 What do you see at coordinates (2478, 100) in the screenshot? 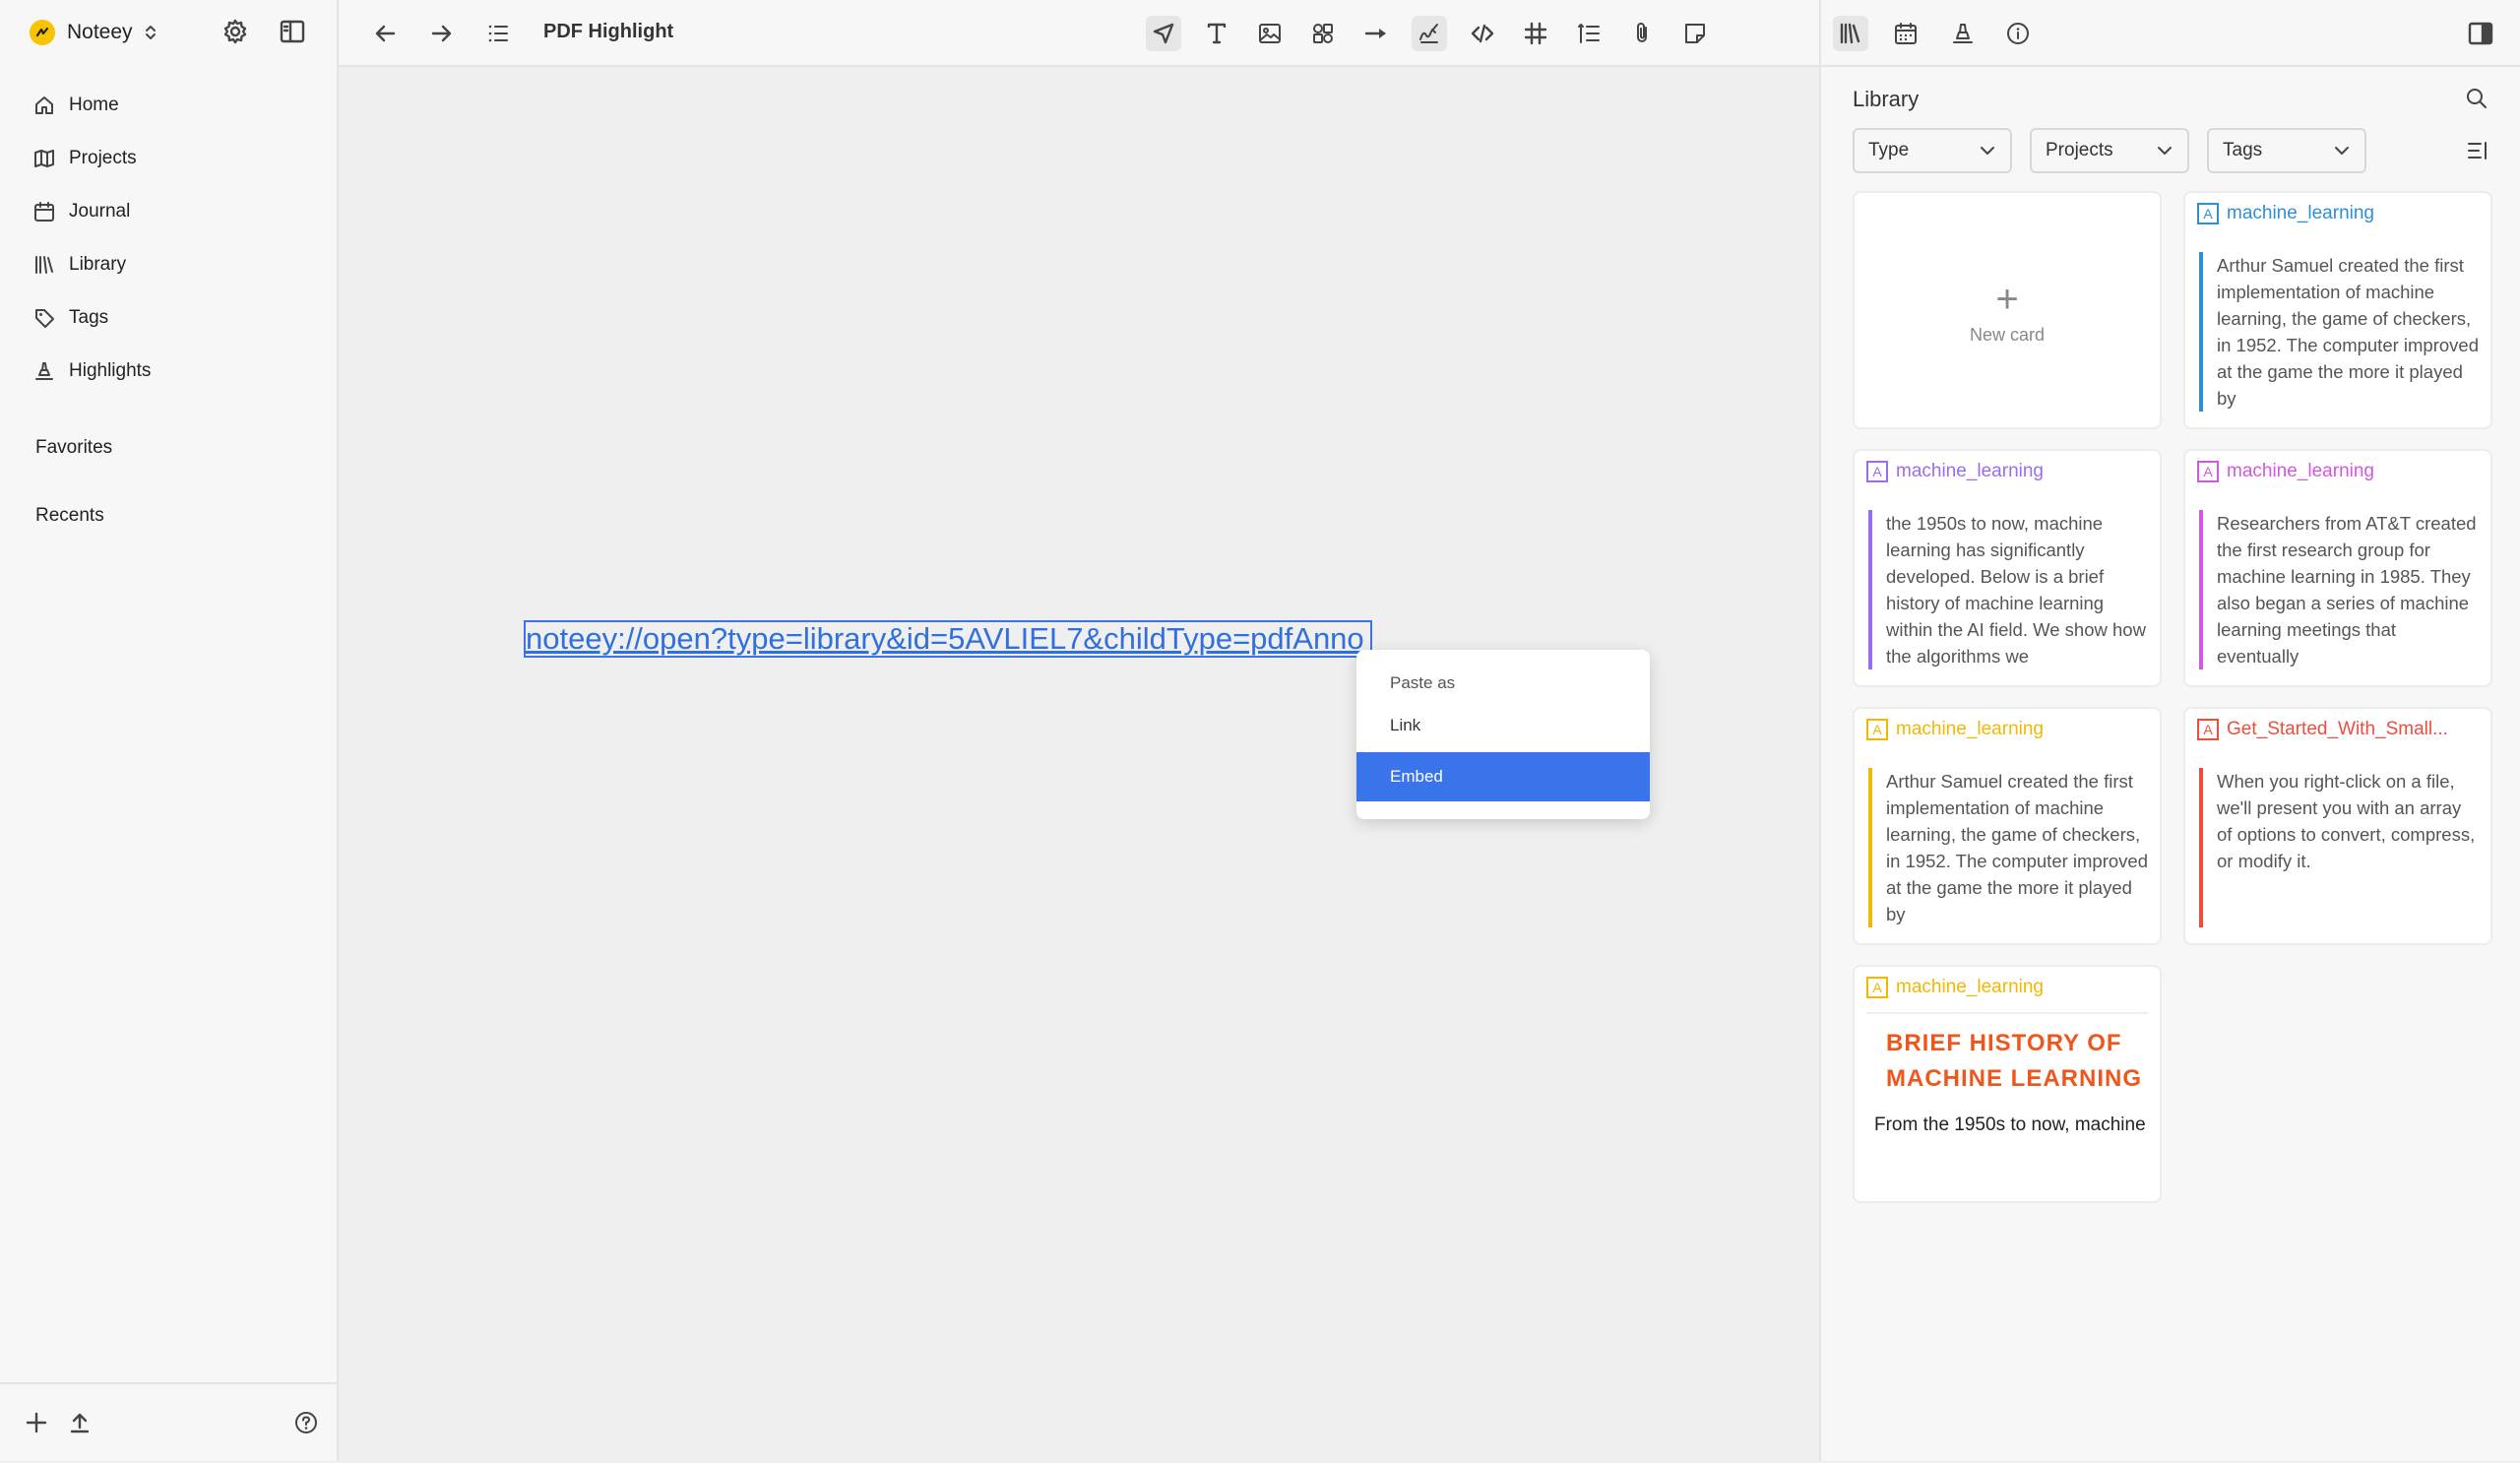
I see `search-icon` at bounding box center [2478, 100].